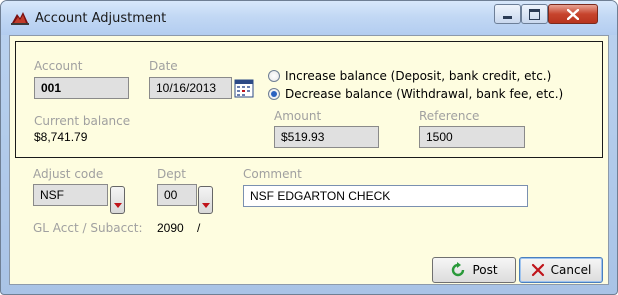 The width and height of the screenshot is (618, 295). I want to click on date-field: 10/16/2013, so click(190, 88).